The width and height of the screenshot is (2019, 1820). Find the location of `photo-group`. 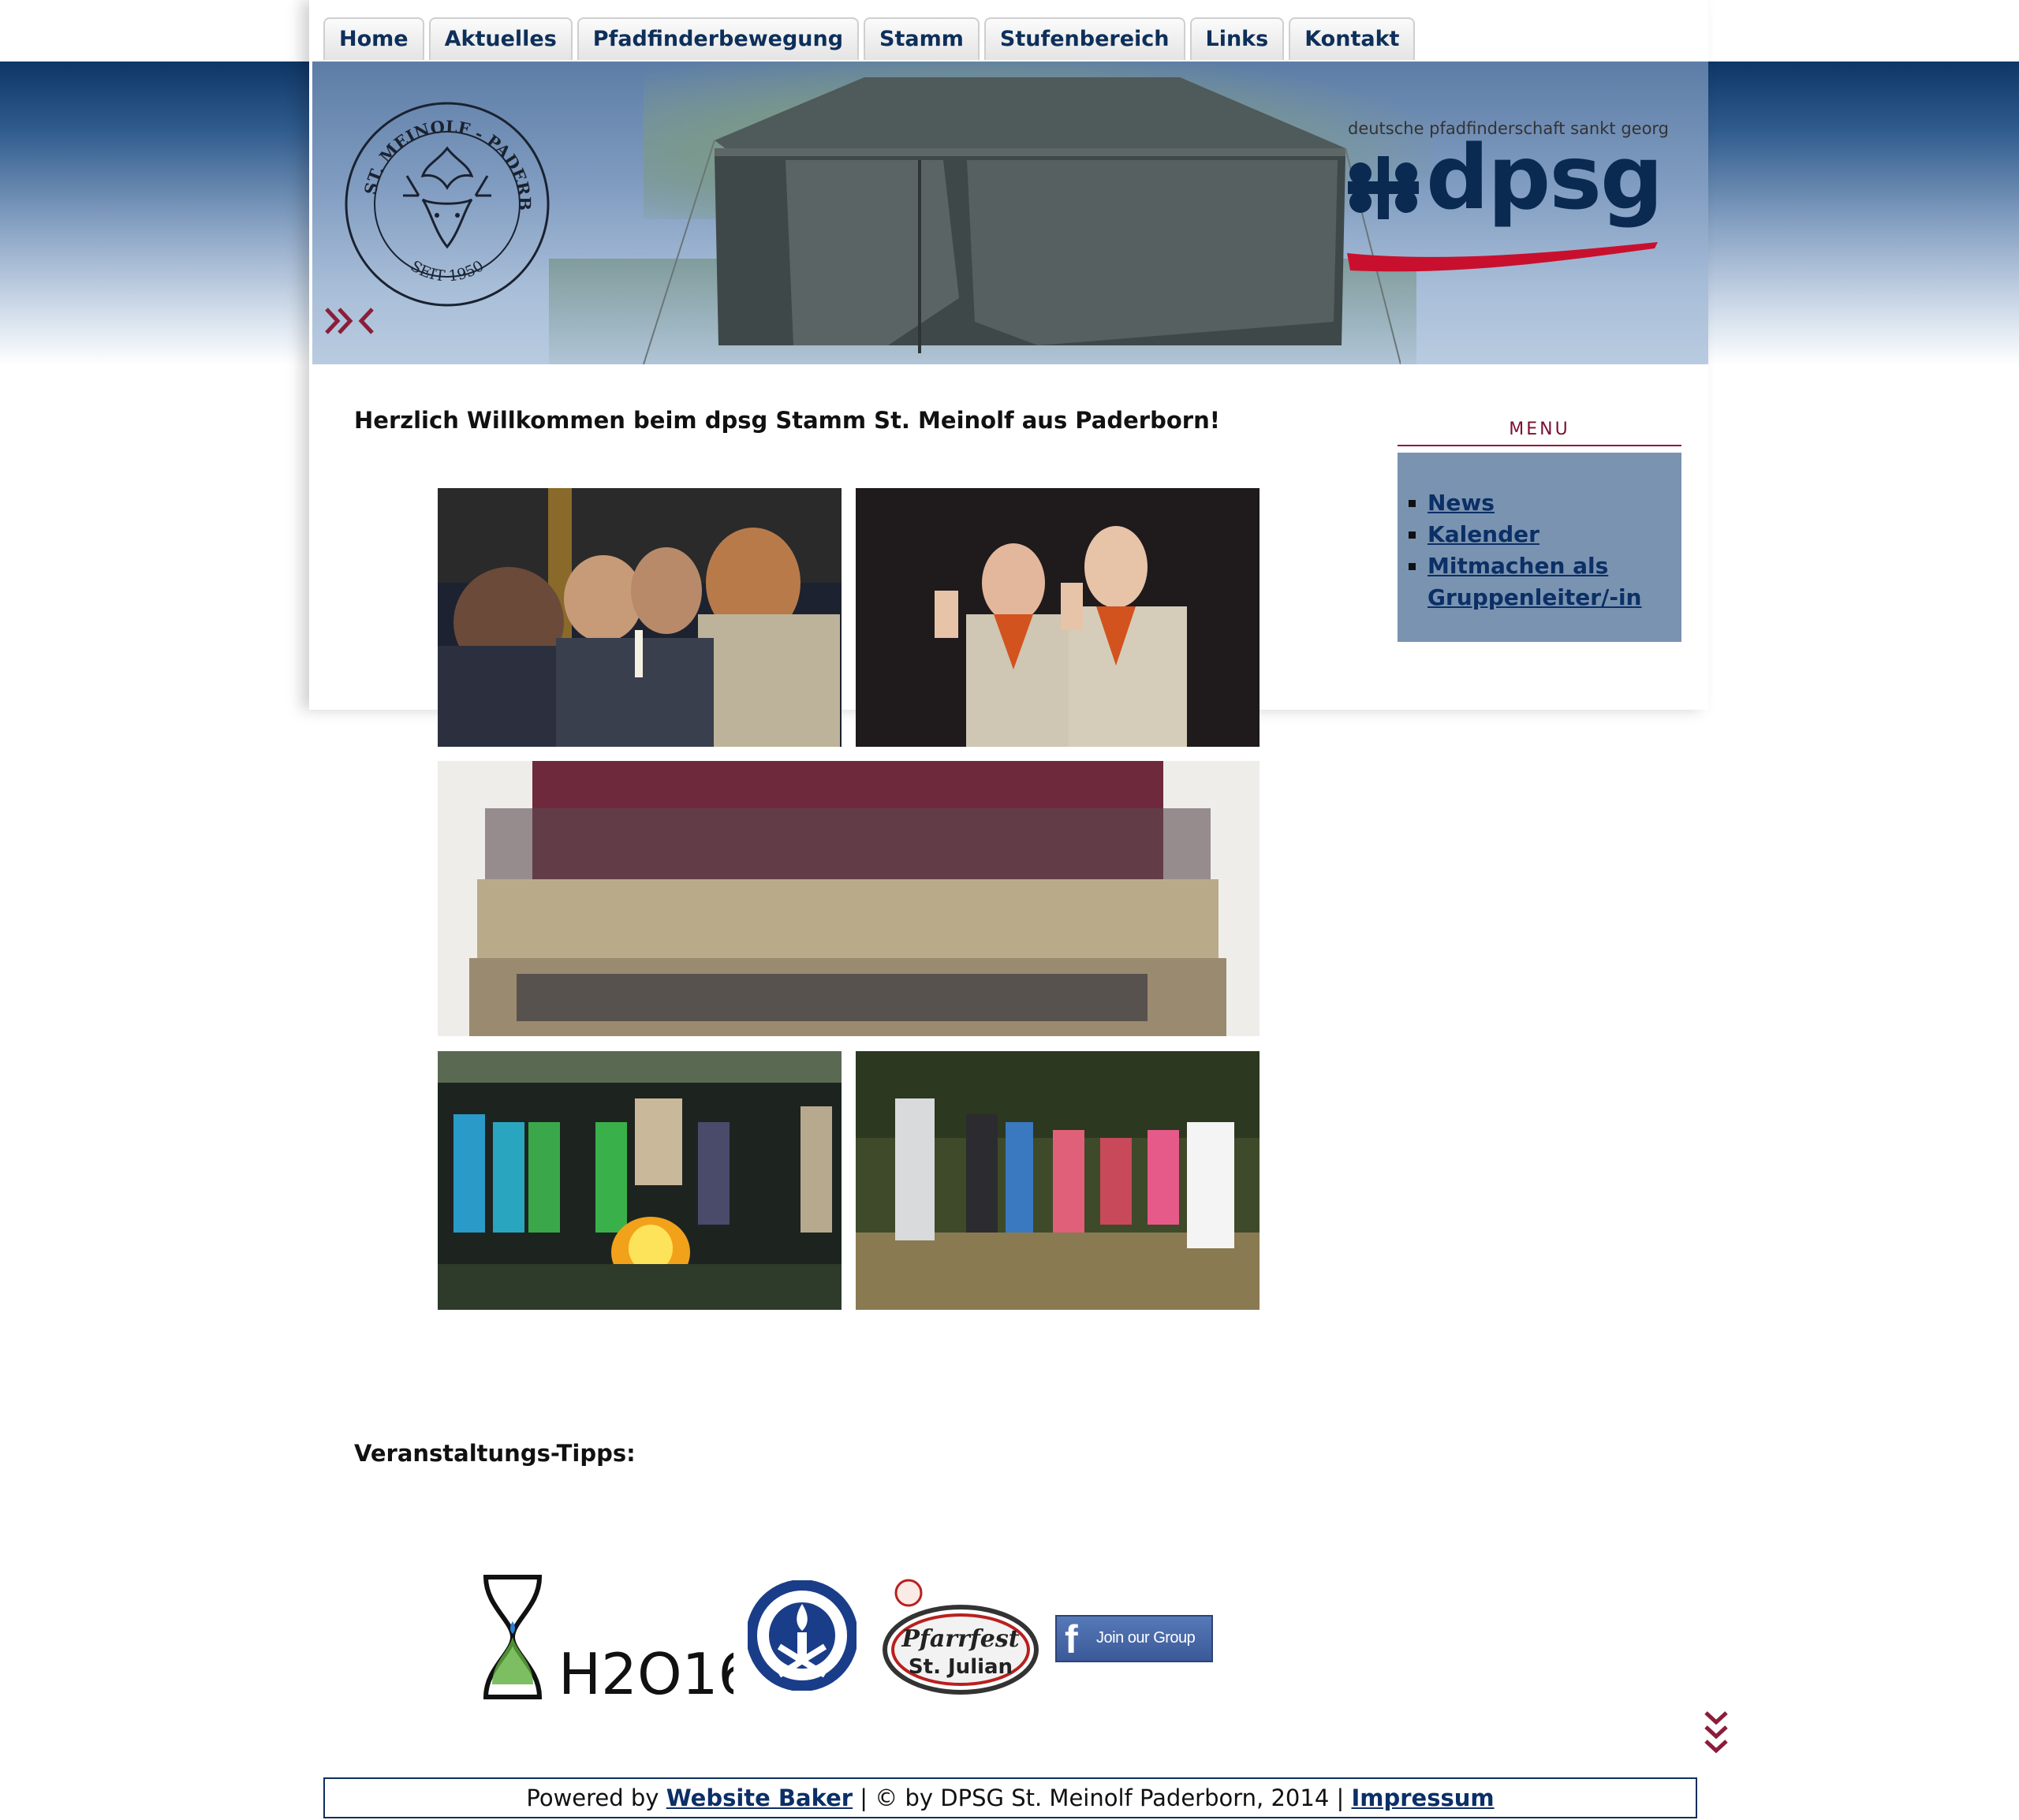

photo-group is located at coordinates (849, 898).